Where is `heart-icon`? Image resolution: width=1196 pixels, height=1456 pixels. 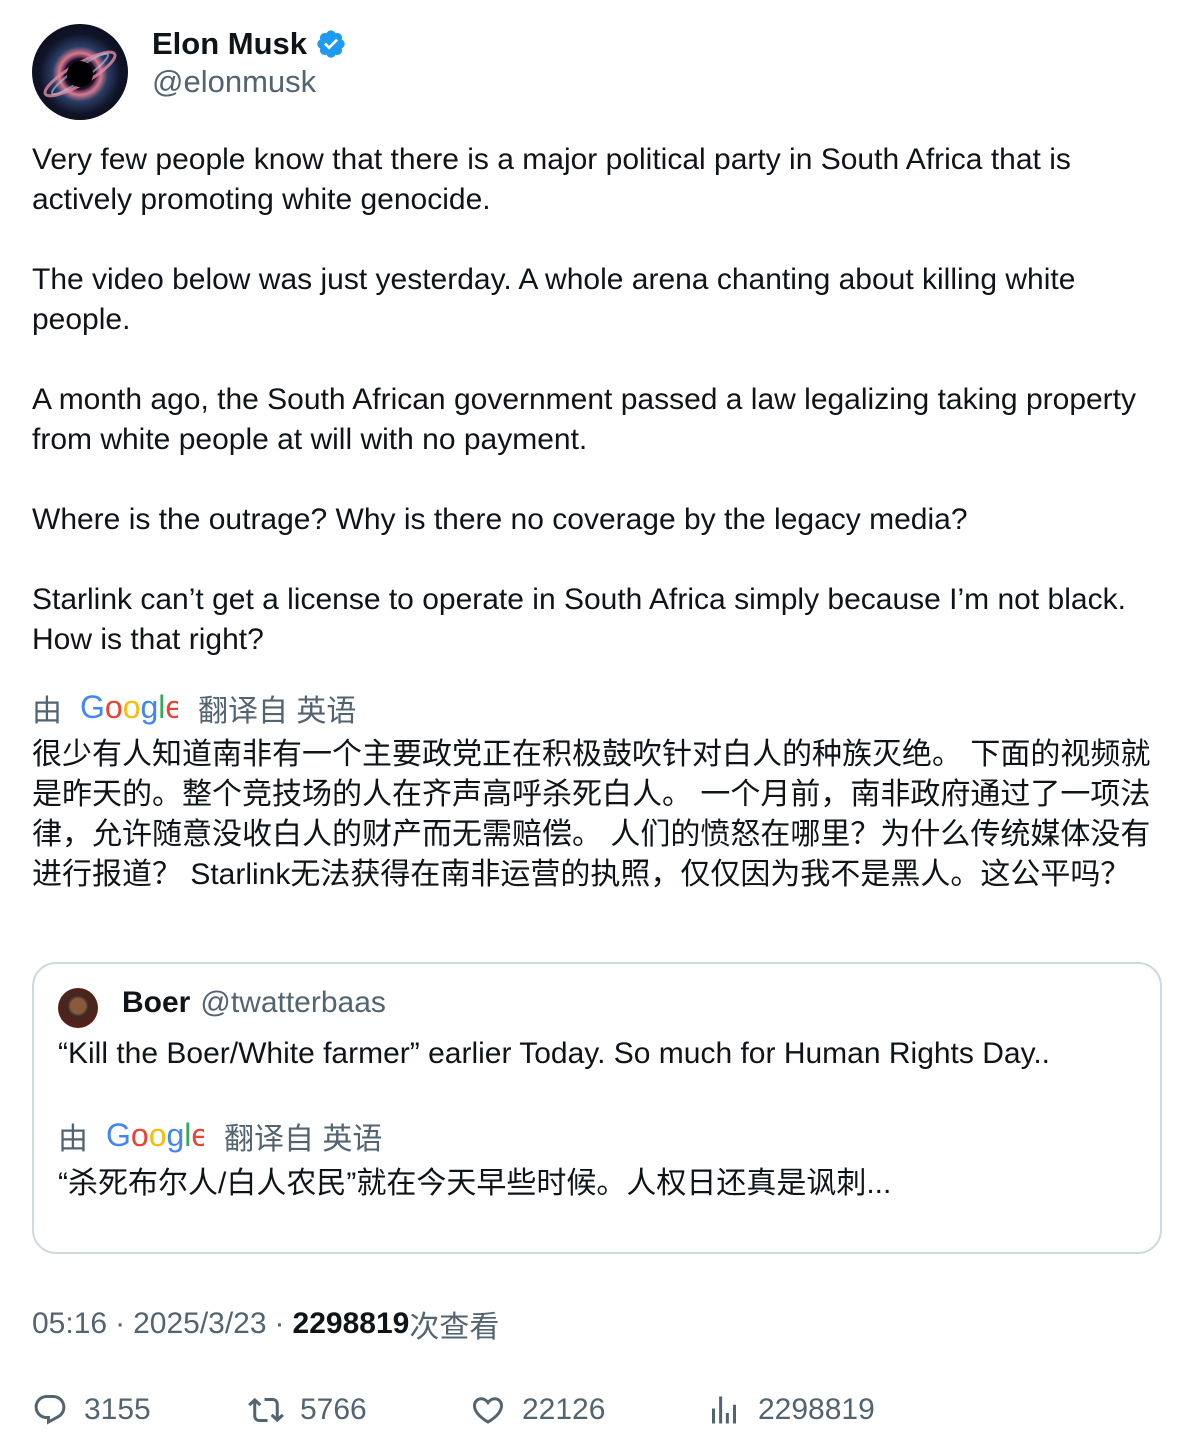 heart-icon is located at coordinates (488, 1410).